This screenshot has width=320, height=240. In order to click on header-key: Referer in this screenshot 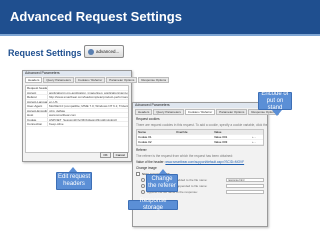, I will do `click(37, 97)`.